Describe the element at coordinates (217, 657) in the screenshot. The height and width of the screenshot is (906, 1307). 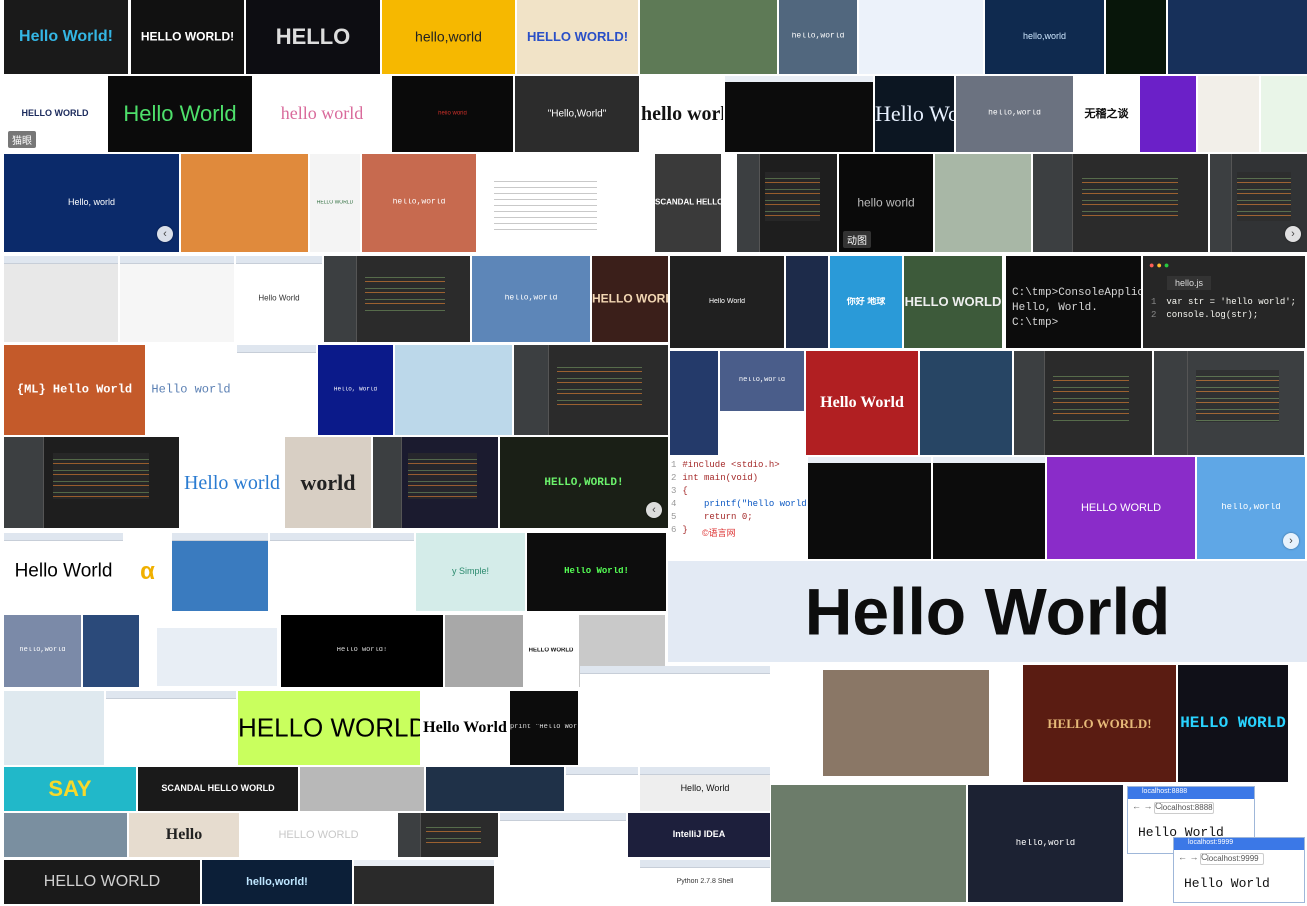
I see `world-map-tile` at that location.